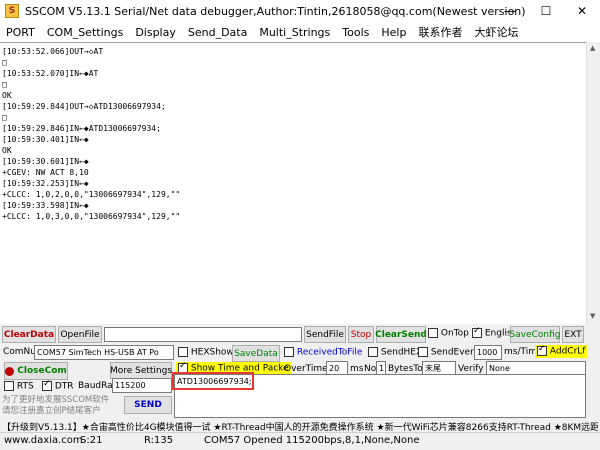 This screenshot has height=450, width=600. Describe the element at coordinates (423, 352) in the screenshot. I see `send-every-check-icon` at that location.